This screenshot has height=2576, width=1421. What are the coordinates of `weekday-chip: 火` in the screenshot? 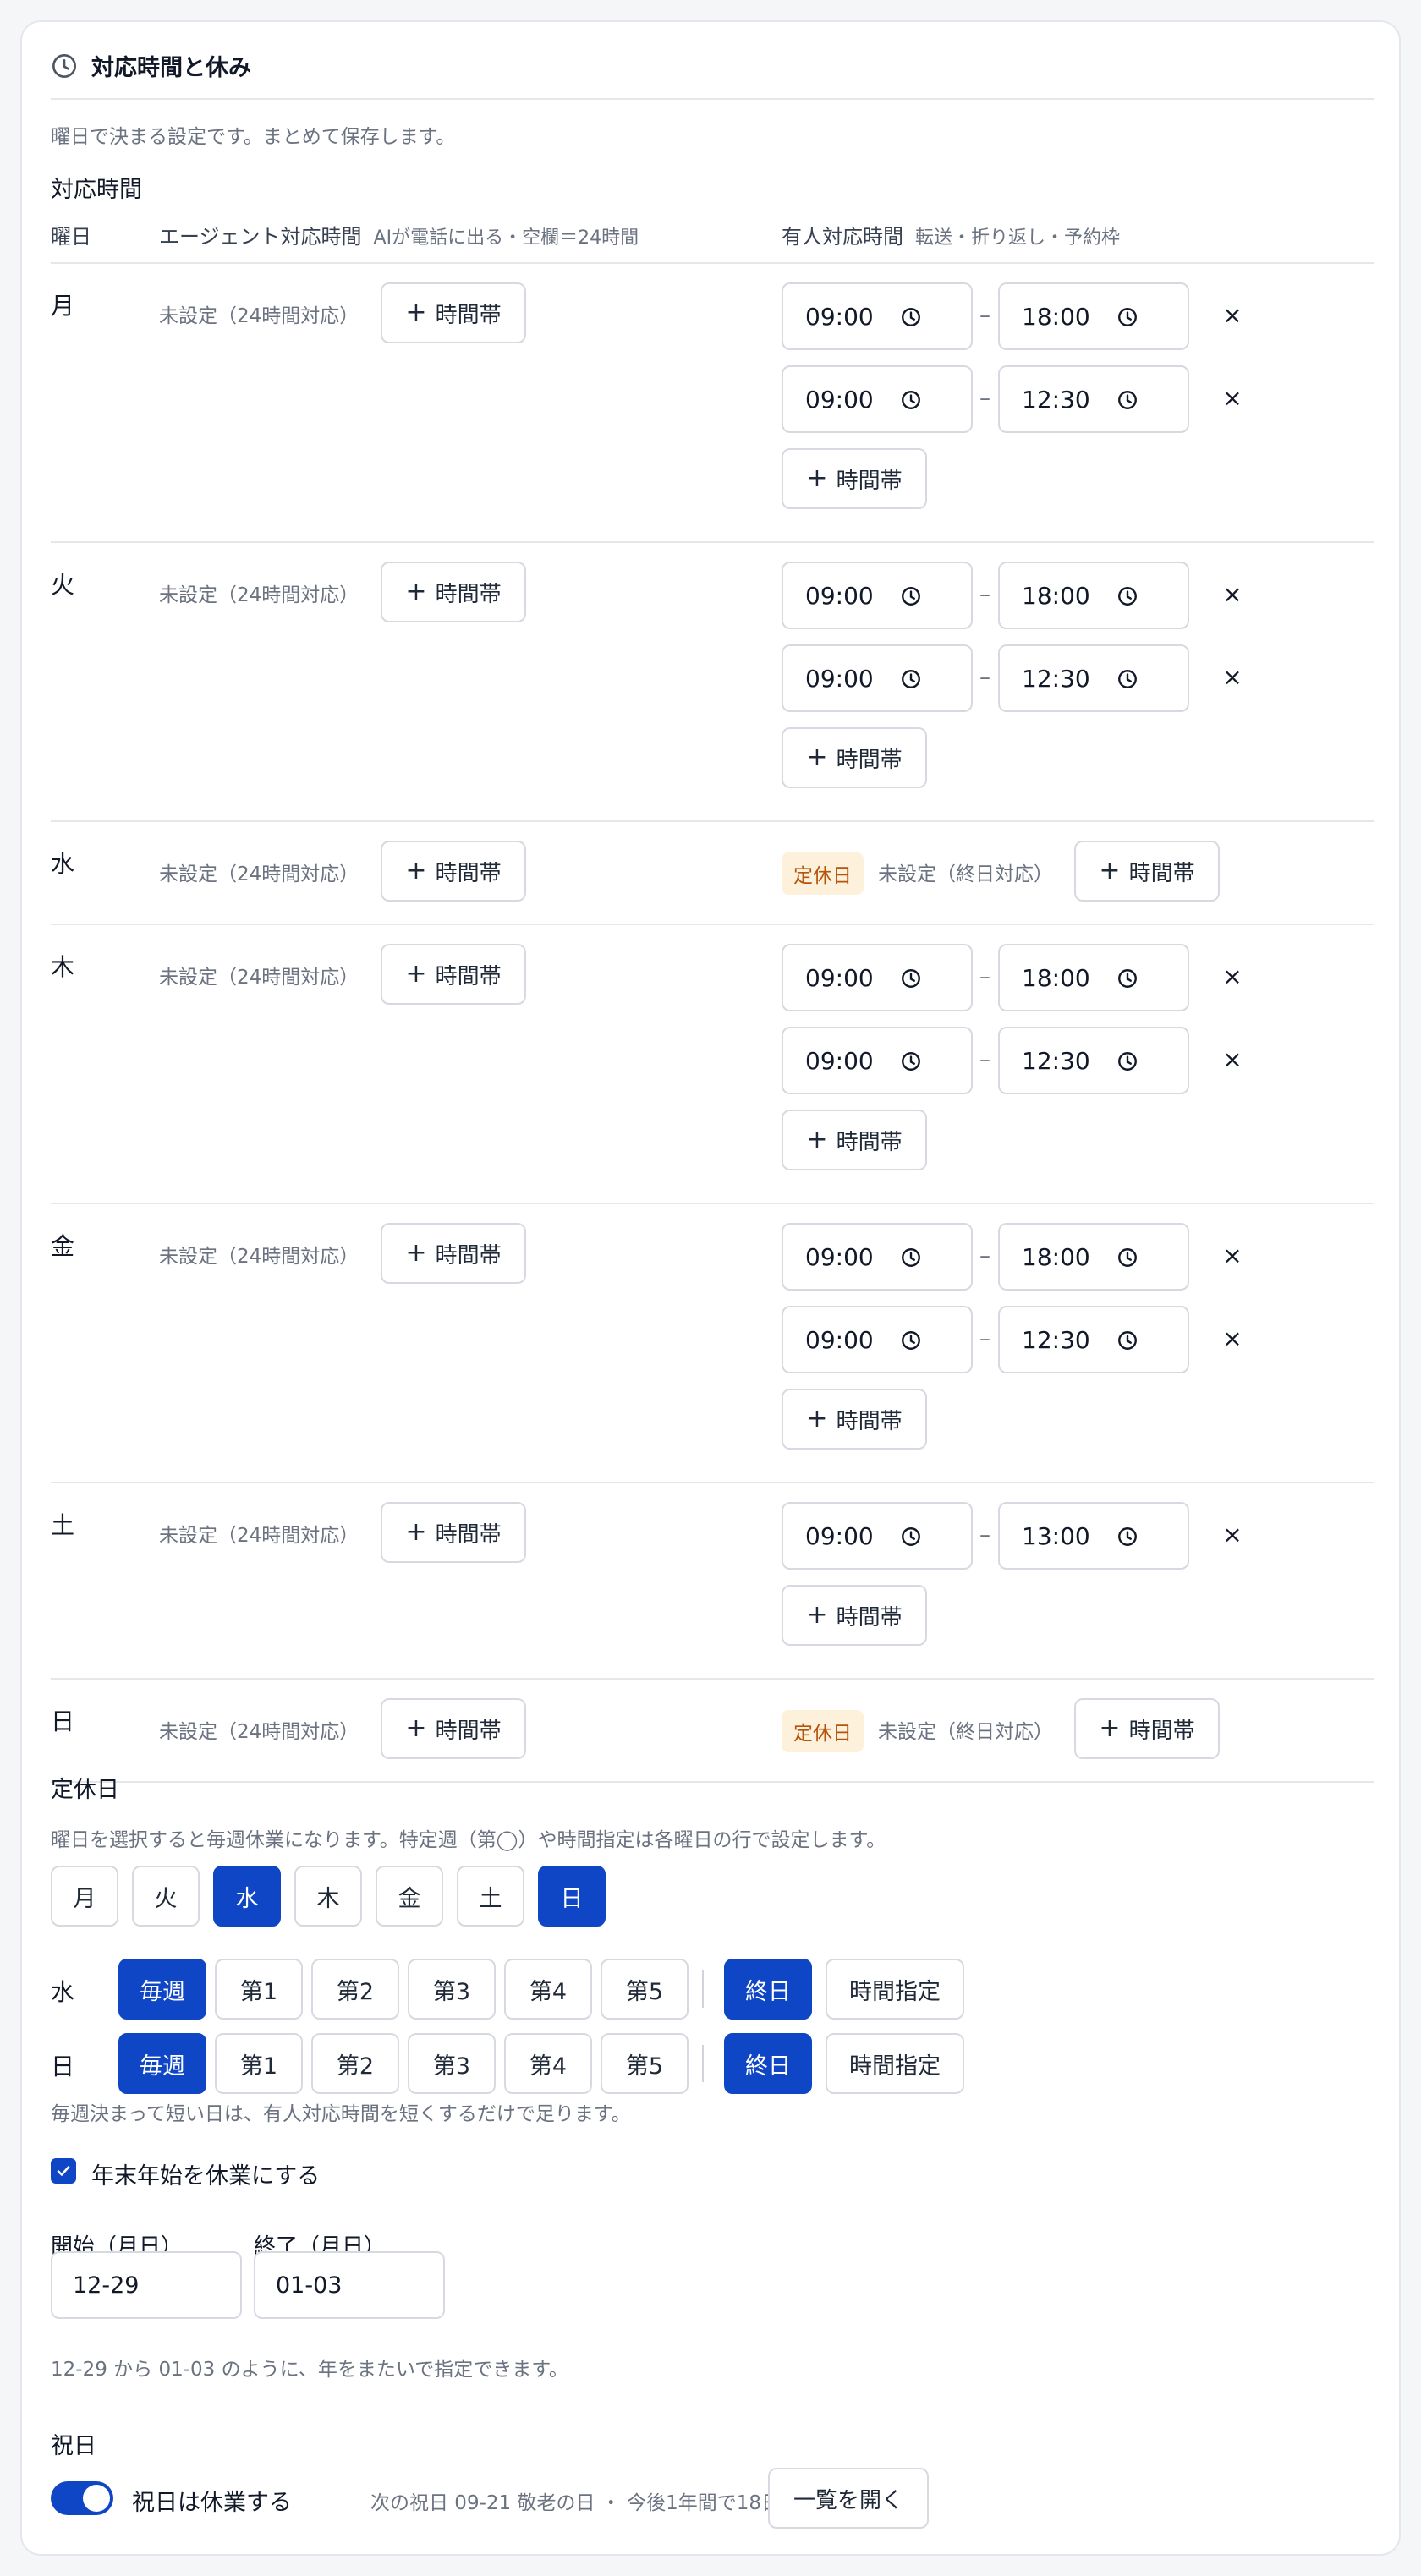 It's located at (166, 1896).